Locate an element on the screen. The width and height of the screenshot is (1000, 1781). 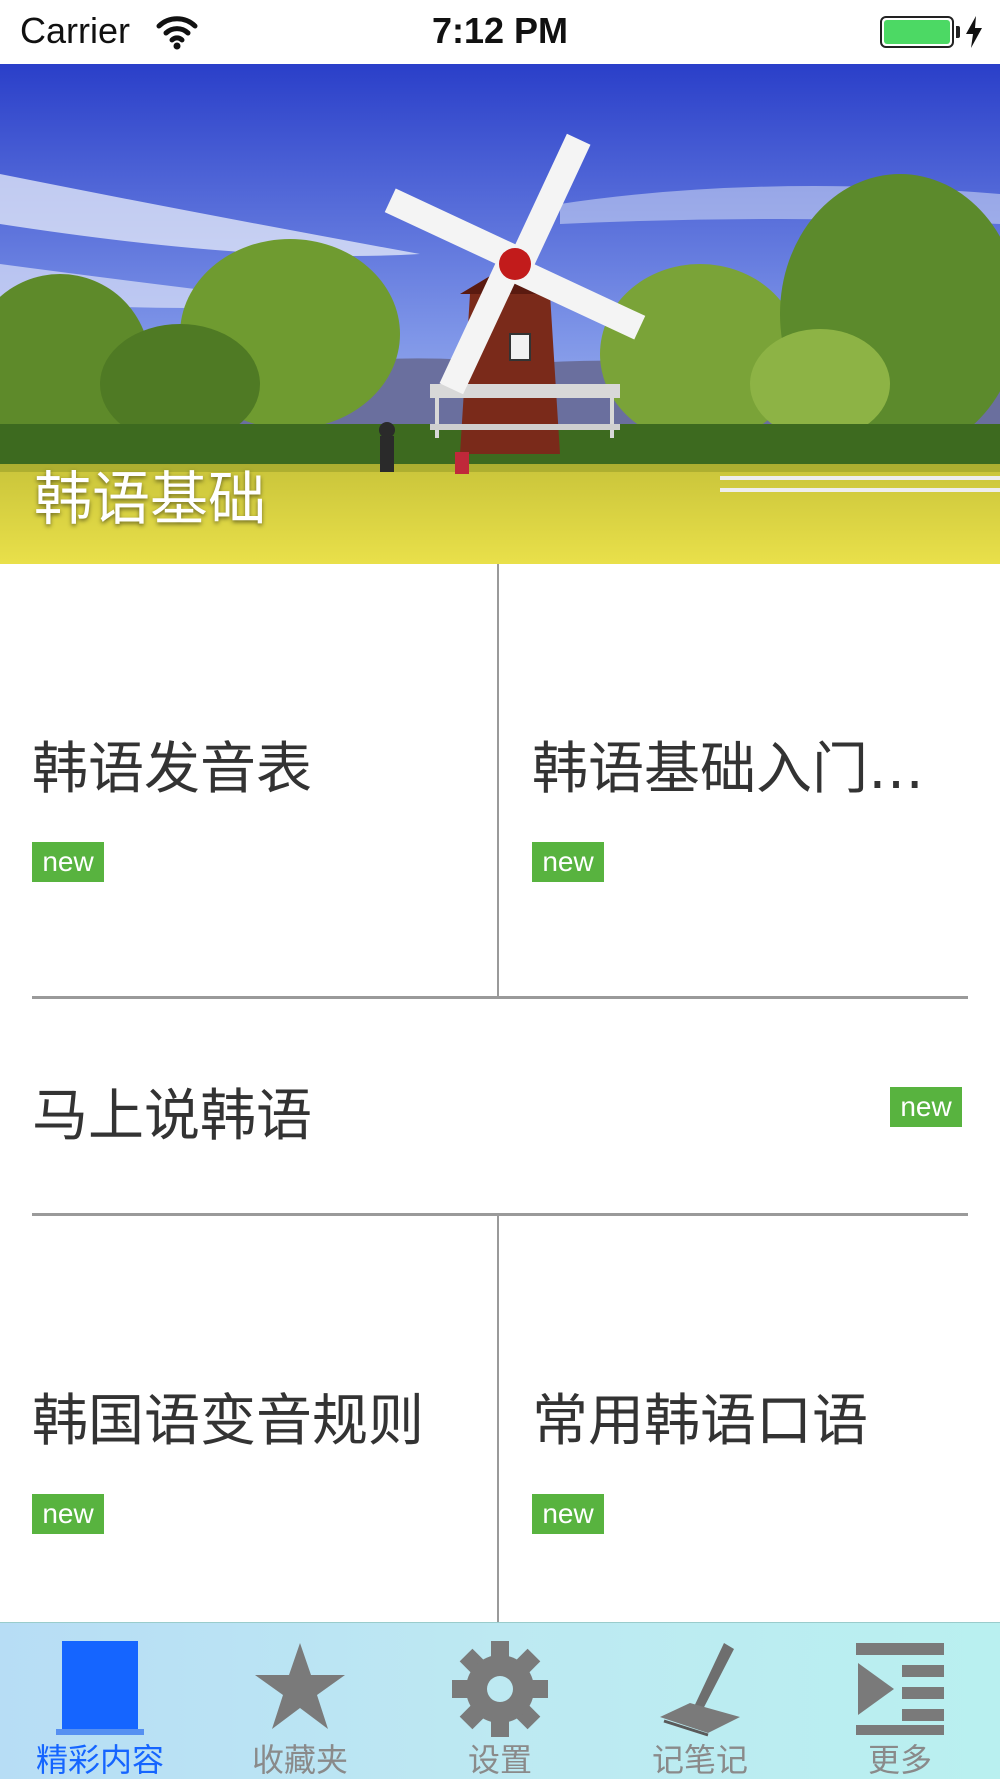
banner-title: 韩语基础 is located at coordinates (150, 499).